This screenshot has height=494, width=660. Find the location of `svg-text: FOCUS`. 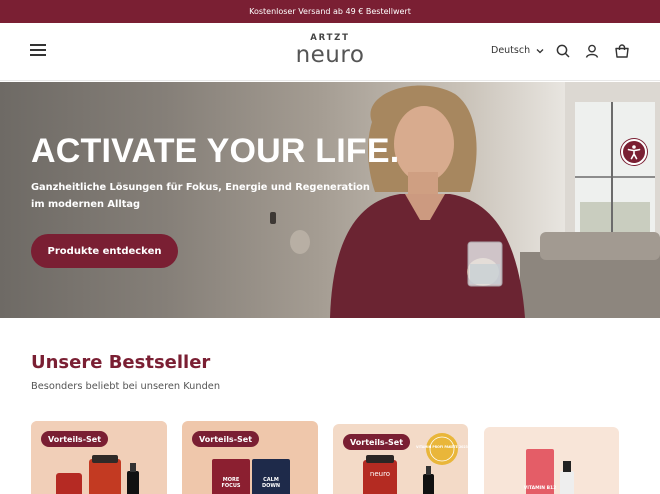

svg-text: FOCUS is located at coordinates (231, 486).